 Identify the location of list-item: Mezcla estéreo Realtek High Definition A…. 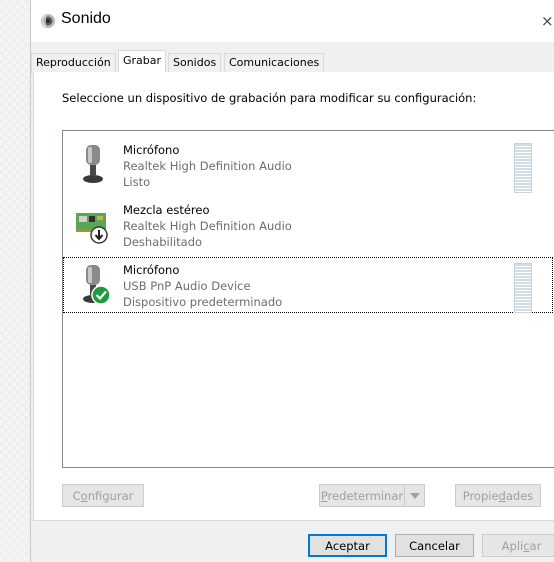
(308, 225).